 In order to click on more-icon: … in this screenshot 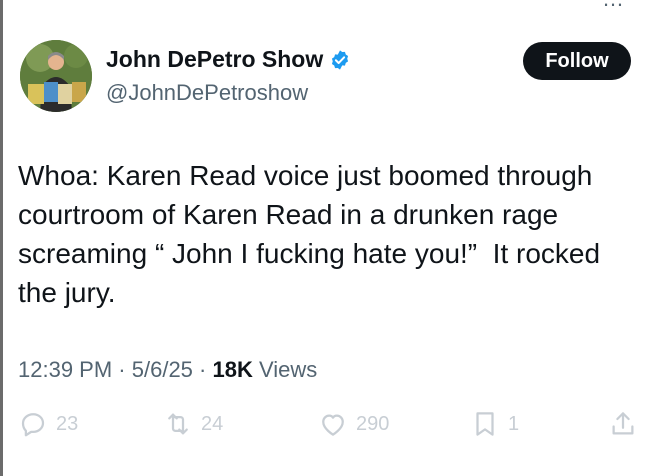, I will do `click(614, 6)`.